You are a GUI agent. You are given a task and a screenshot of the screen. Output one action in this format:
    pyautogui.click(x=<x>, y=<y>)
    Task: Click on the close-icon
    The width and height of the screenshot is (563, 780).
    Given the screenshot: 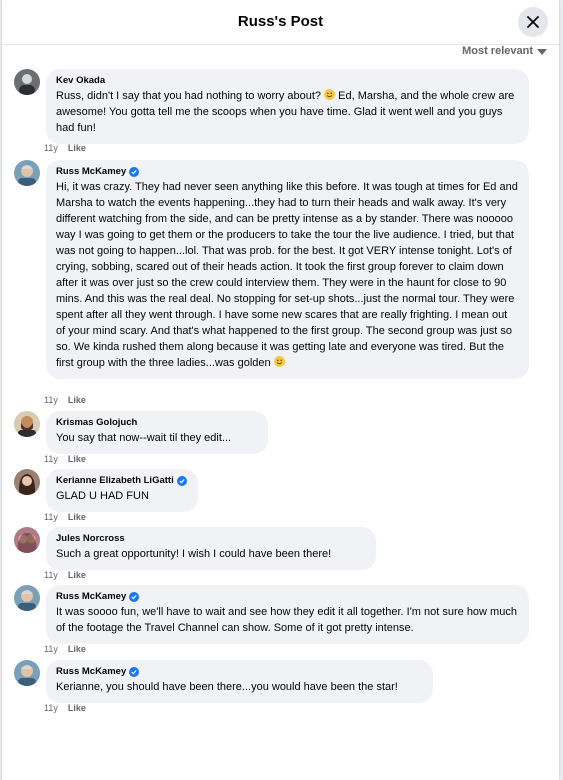 What is the action you would take?
    pyautogui.click(x=533, y=22)
    